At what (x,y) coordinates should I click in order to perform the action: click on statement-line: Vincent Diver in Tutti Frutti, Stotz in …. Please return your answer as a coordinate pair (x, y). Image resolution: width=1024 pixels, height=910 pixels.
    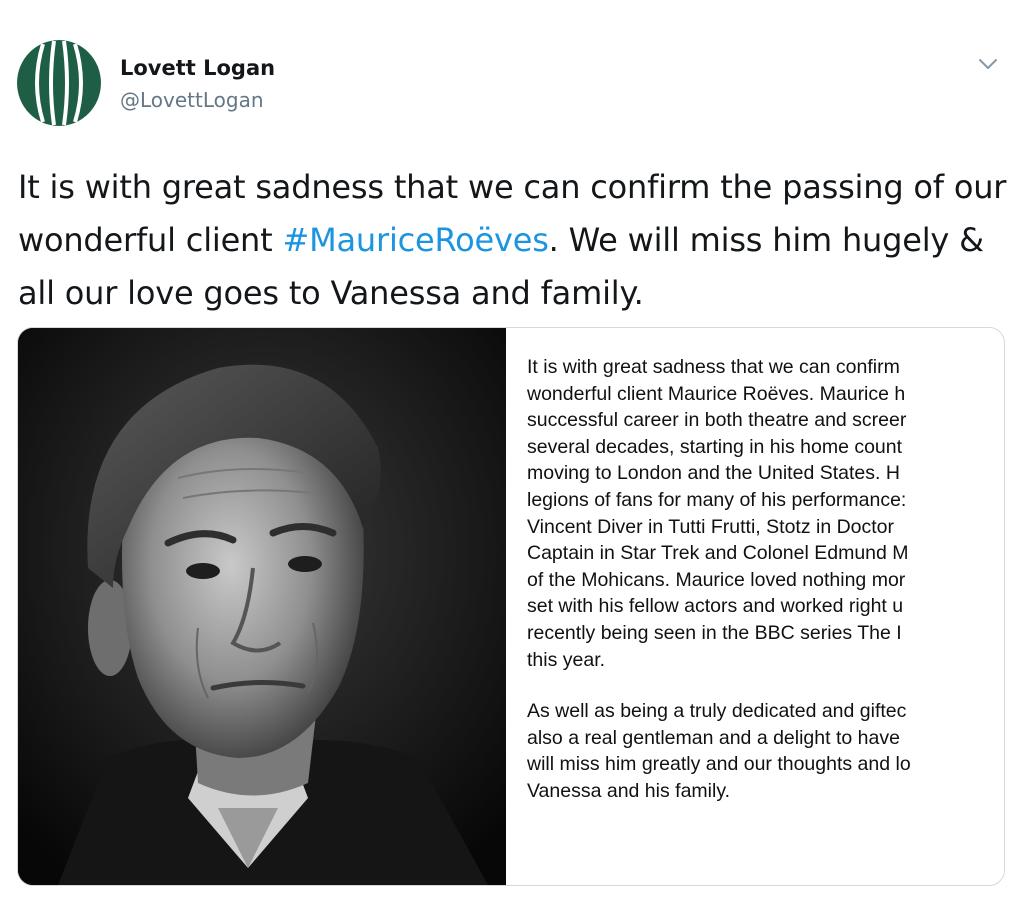
    Looking at the image, I should click on (711, 526).